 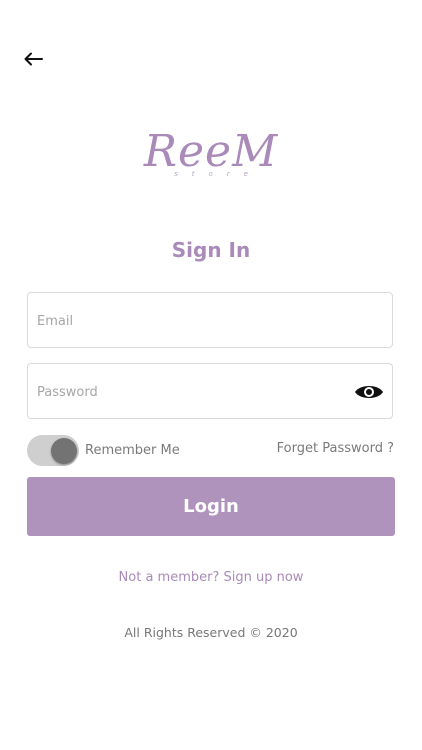 What do you see at coordinates (187, 321) in the screenshot?
I see `email-input` at bounding box center [187, 321].